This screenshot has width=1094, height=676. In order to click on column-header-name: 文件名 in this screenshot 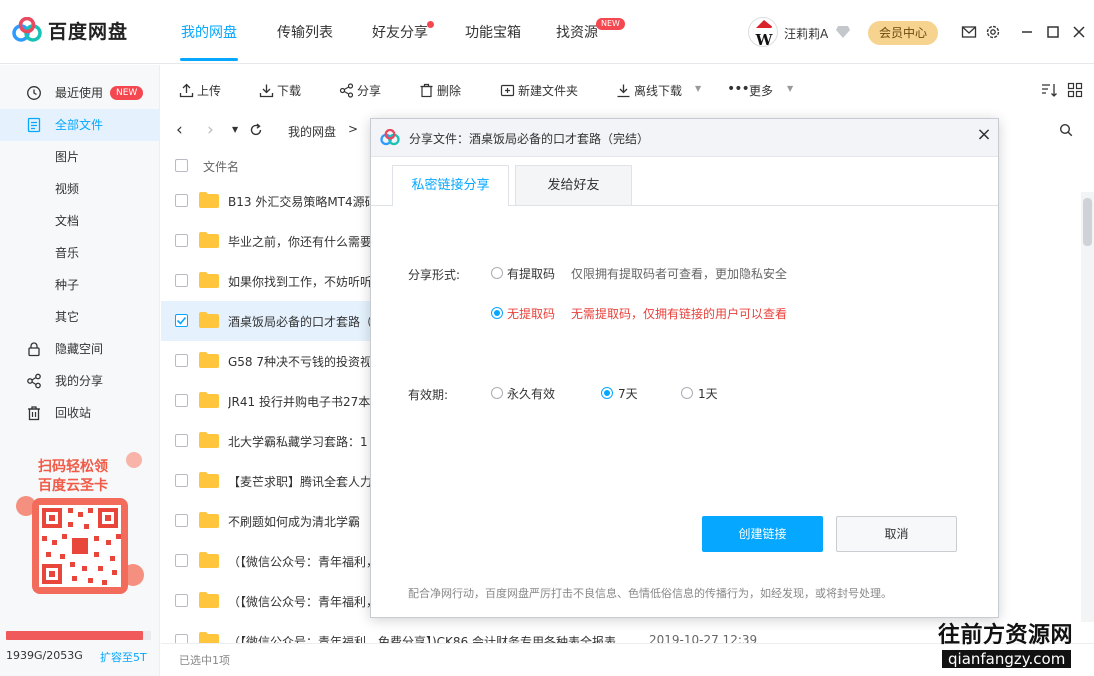, I will do `click(221, 166)`.